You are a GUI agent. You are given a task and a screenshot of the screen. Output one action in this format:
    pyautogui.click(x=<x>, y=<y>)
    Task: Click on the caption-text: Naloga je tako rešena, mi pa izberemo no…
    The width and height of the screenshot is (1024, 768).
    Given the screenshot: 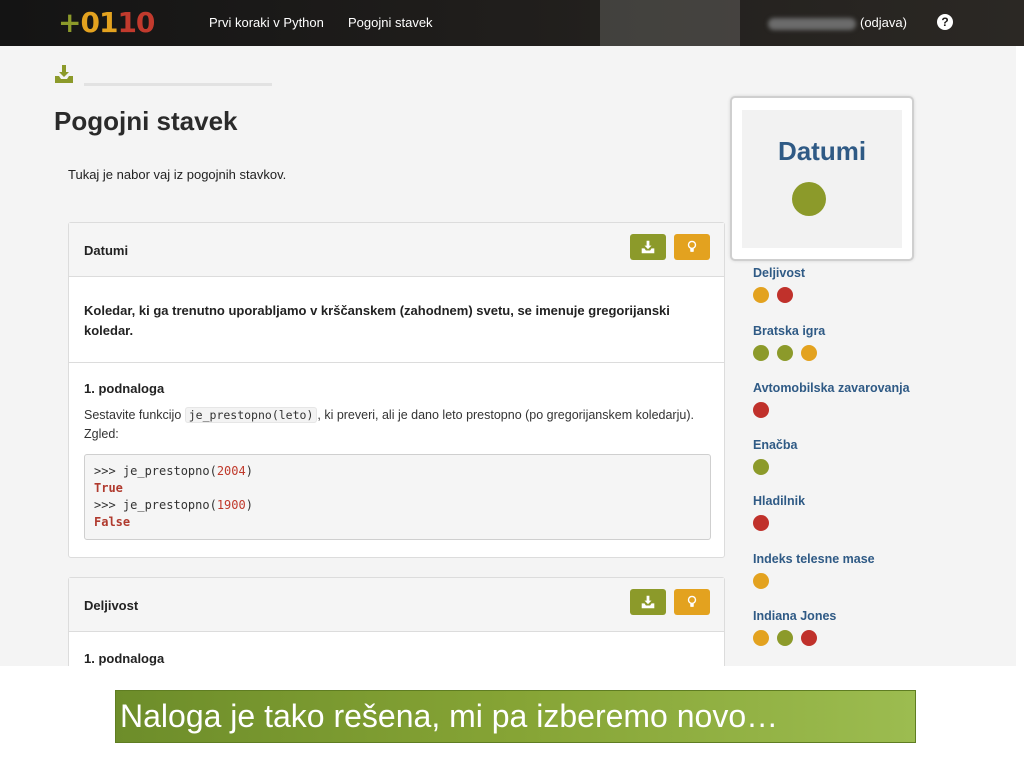 What is the action you would take?
    pyautogui.click(x=449, y=716)
    